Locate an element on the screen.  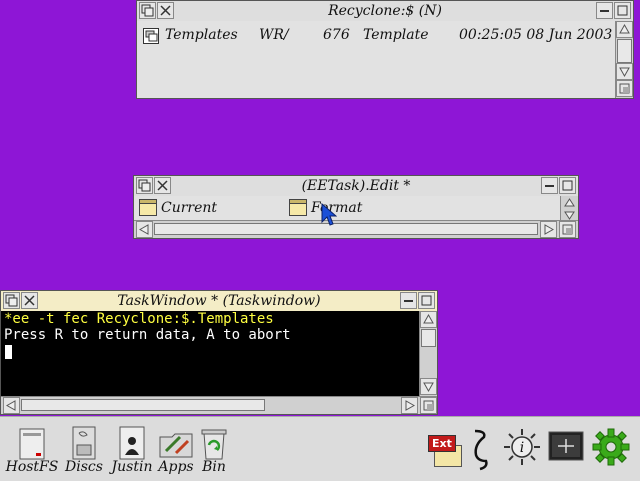
window-title: TaskWindow * (Taskwindow) is located at coordinates (219, 301).